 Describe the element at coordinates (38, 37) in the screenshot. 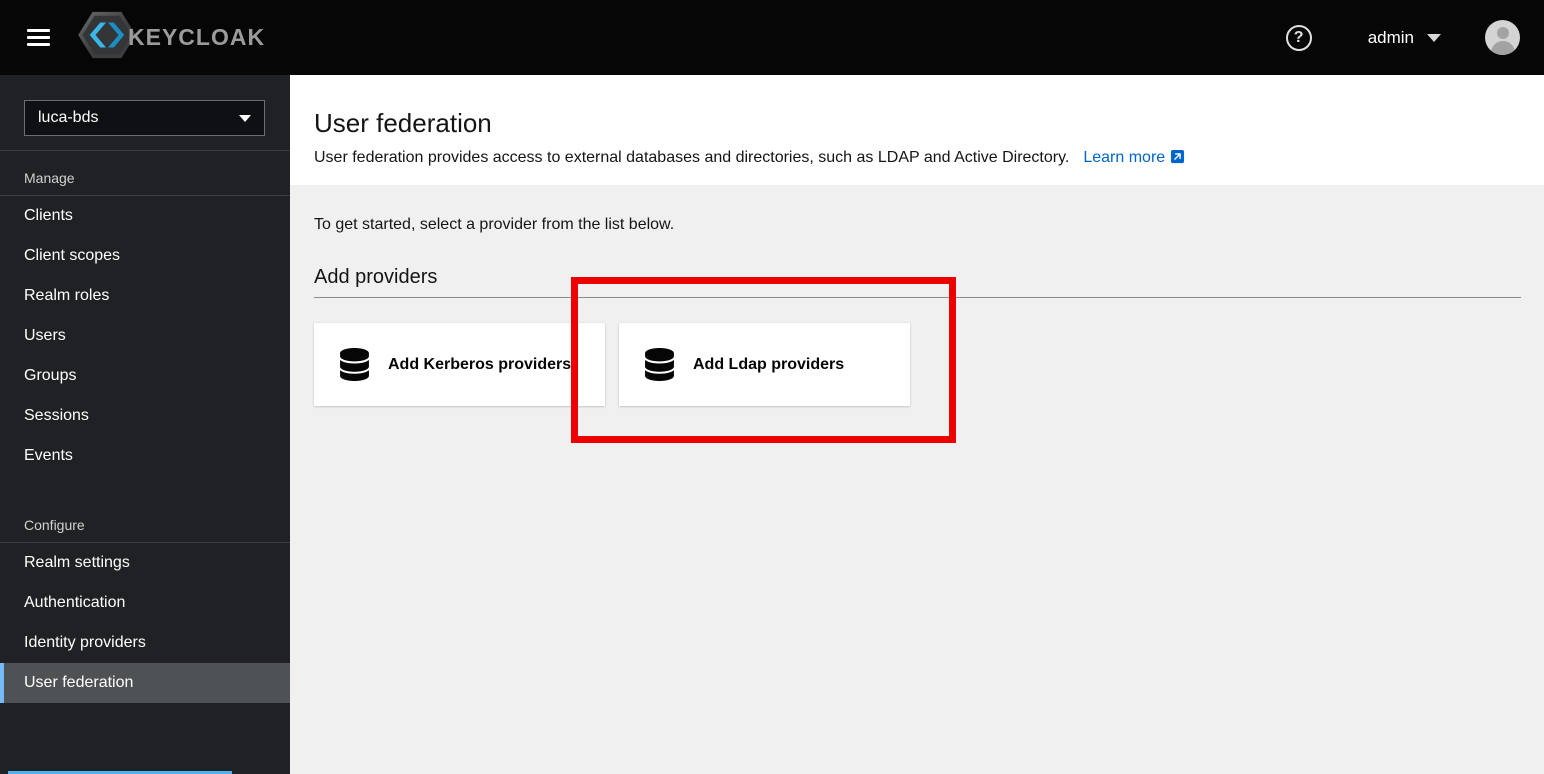

I see `hamburger-menu-icon` at that location.